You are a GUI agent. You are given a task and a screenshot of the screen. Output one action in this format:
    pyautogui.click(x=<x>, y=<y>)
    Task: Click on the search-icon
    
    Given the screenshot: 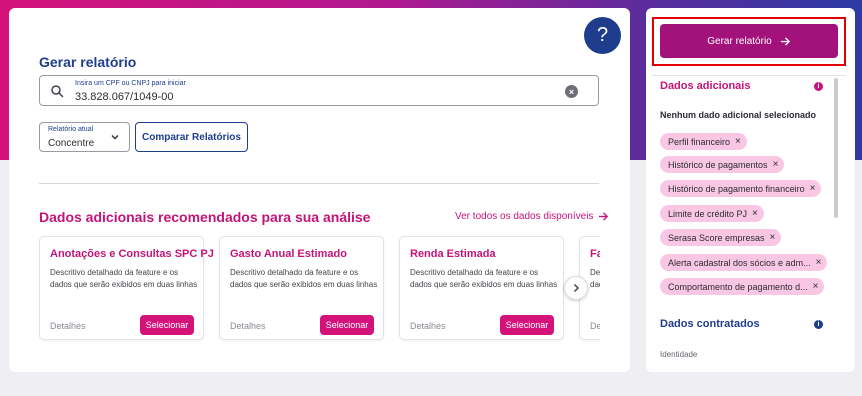 What is the action you would take?
    pyautogui.click(x=57, y=91)
    